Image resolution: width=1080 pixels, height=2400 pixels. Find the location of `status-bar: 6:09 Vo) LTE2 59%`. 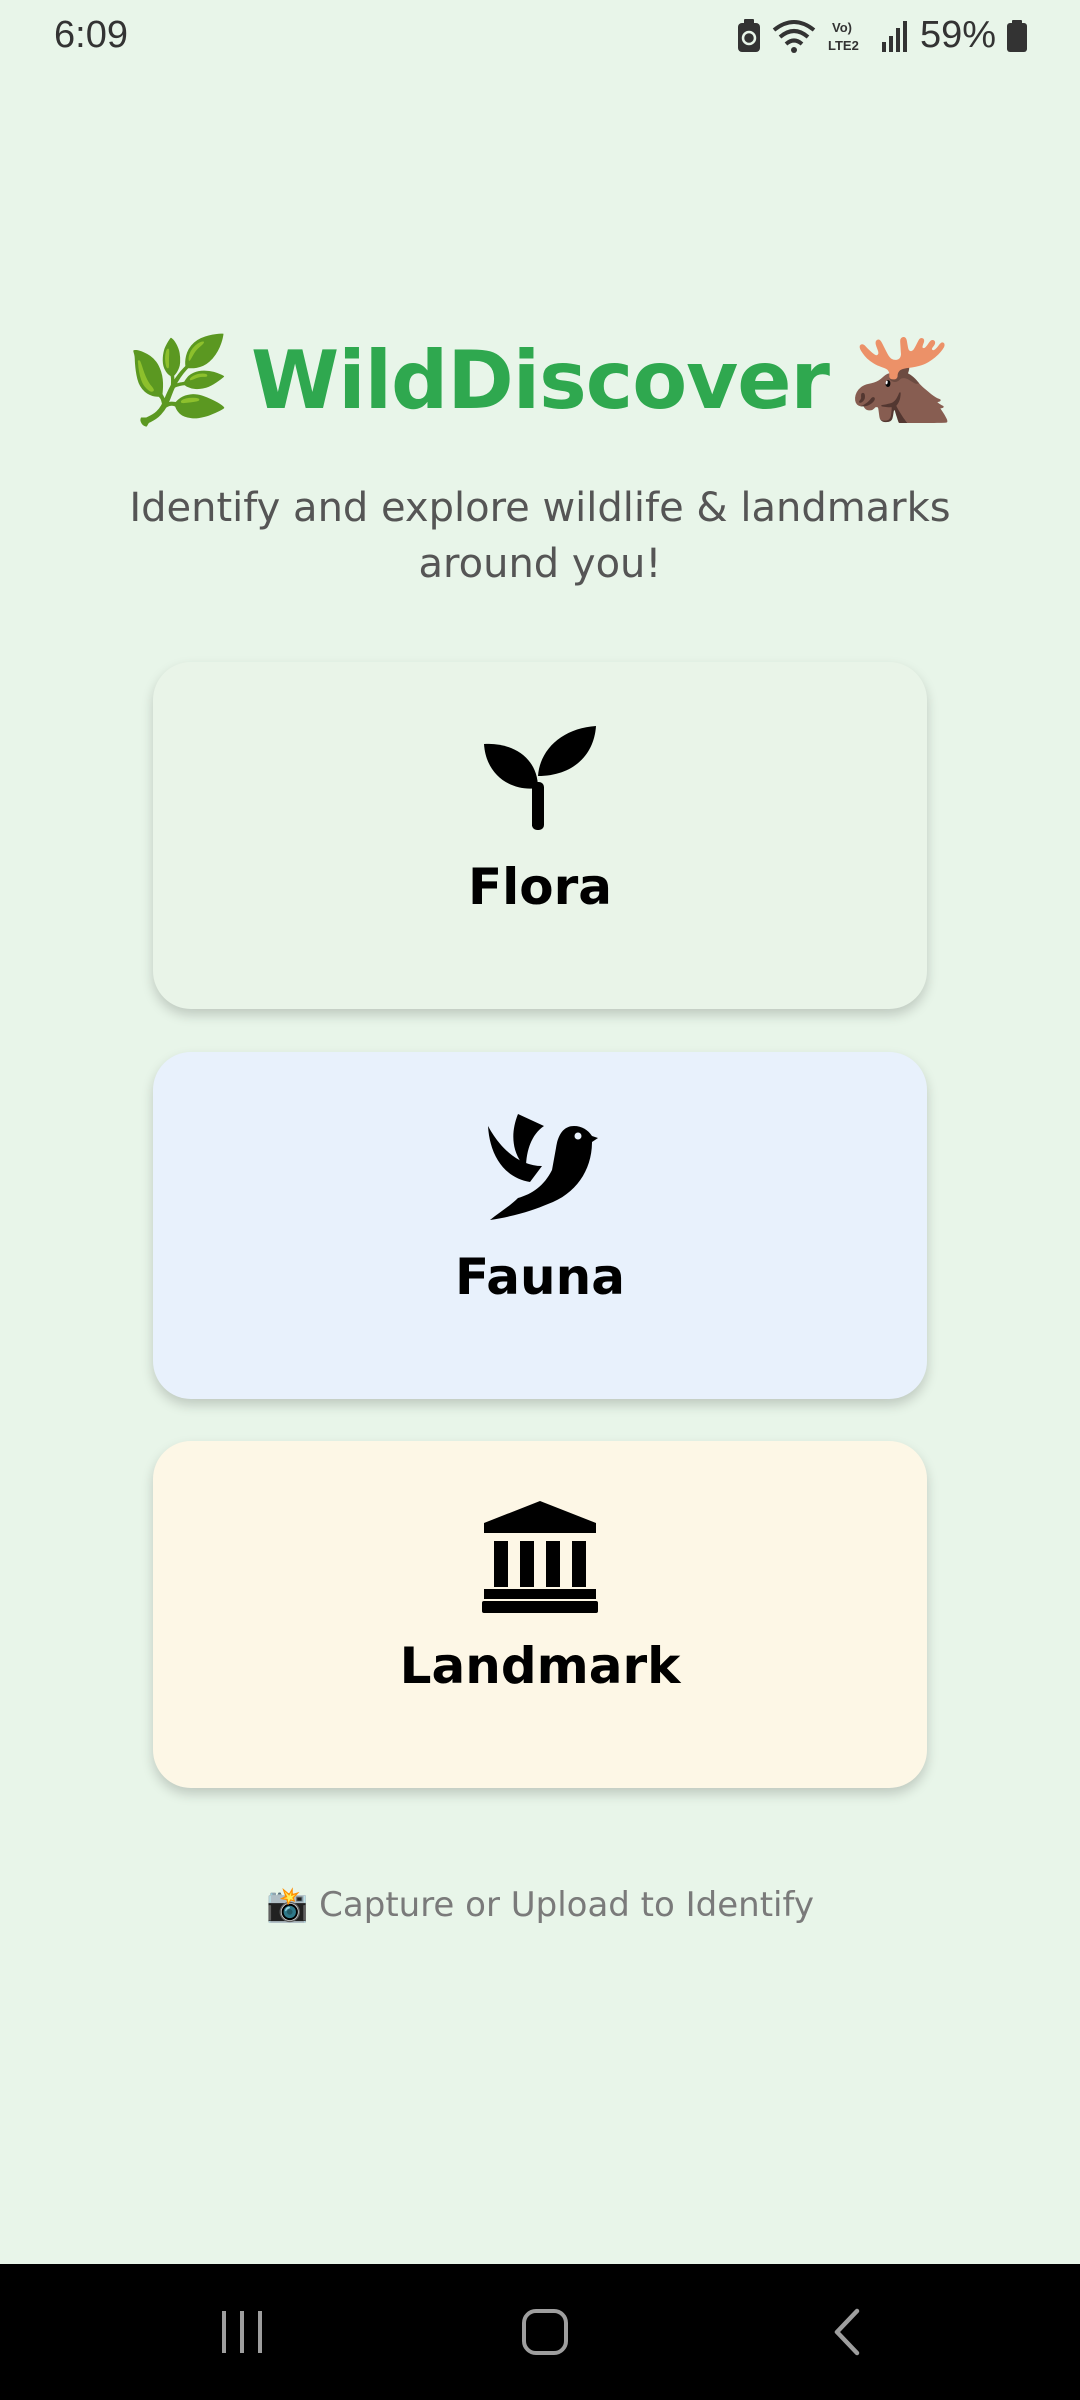

status-bar: 6:09 Vo) LTE2 59% is located at coordinates (540, 39).